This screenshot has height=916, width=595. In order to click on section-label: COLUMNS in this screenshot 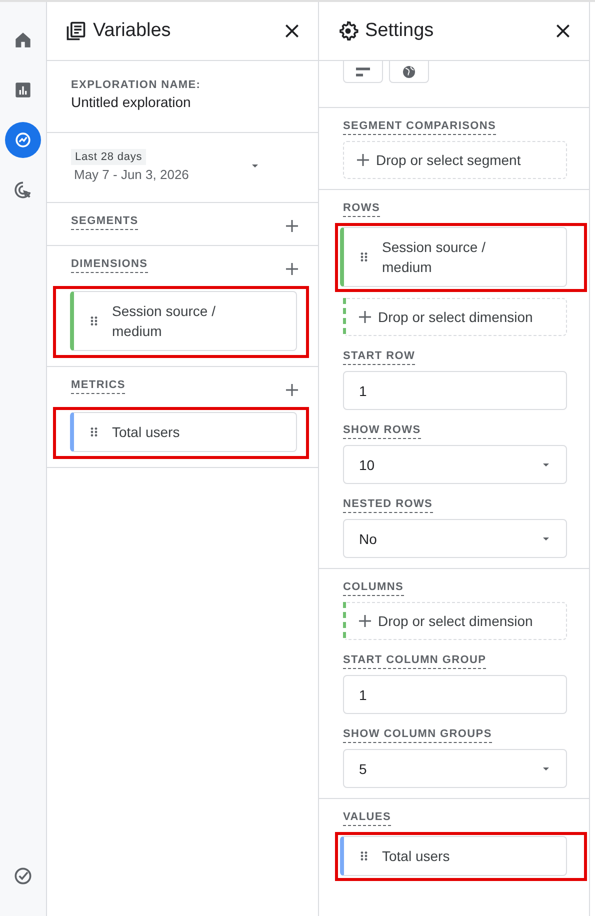, I will do `click(373, 588)`.